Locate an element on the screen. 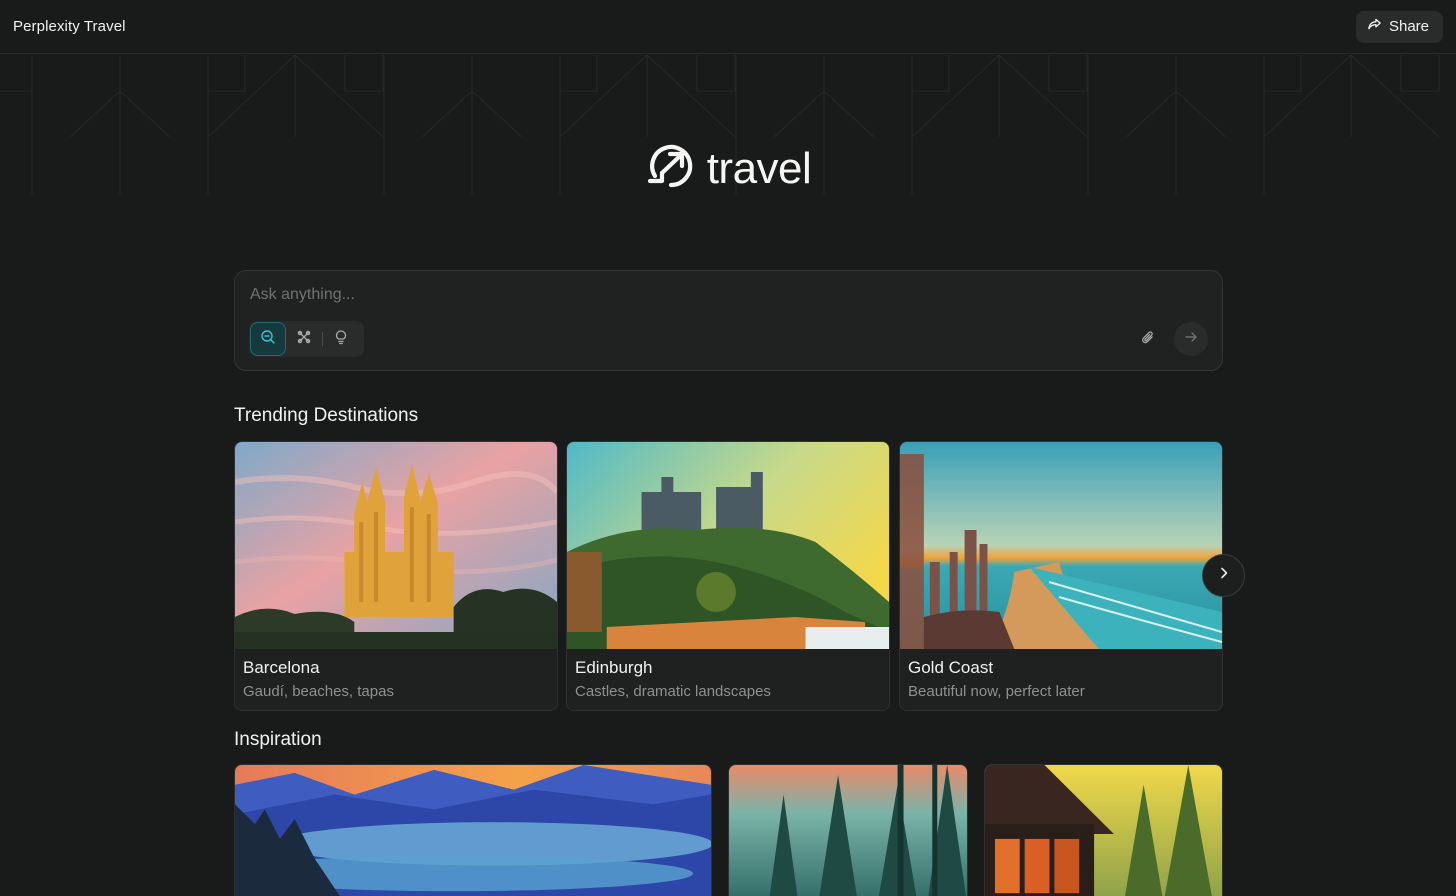 The image size is (1456, 896). share-icon is located at coordinates (1374, 26).